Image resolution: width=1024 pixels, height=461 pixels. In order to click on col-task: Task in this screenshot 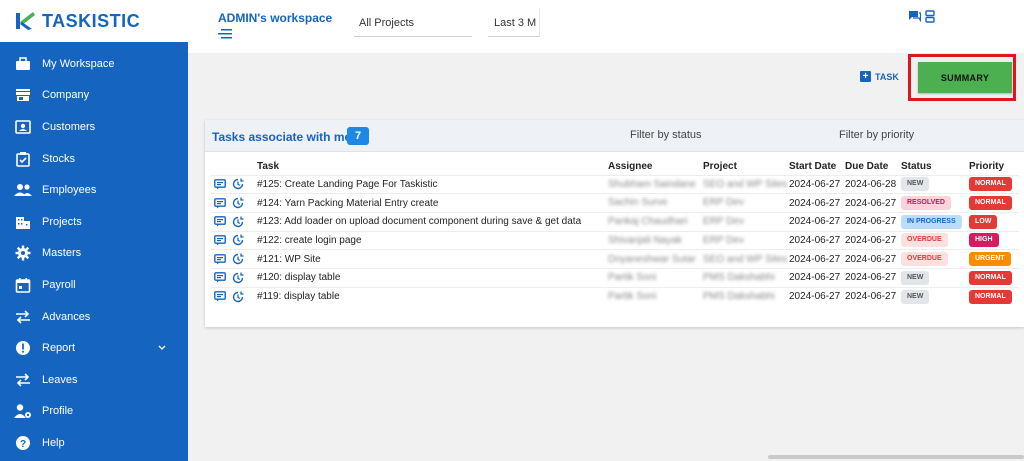, I will do `click(432, 166)`.